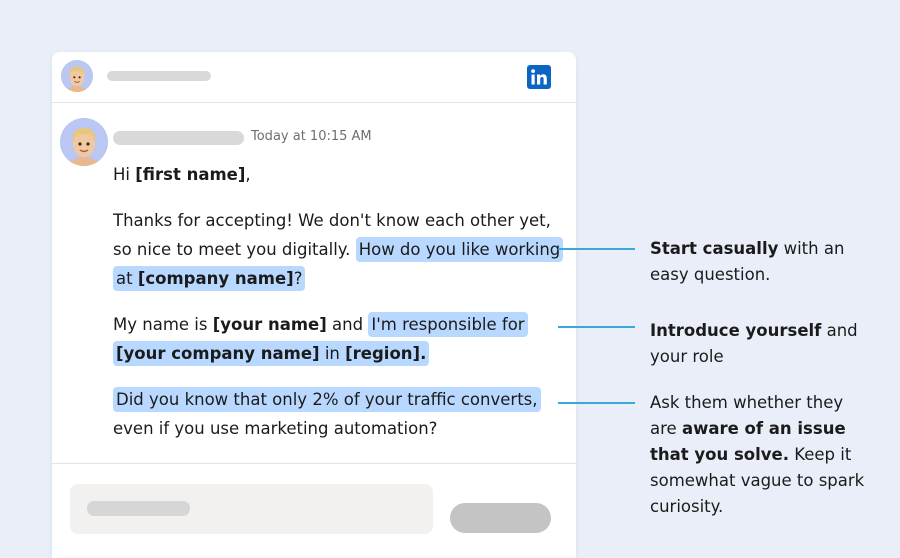  Describe the element at coordinates (275, 428) in the screenshot. I see `para3-text: even if you use marketing automation?` at that location.